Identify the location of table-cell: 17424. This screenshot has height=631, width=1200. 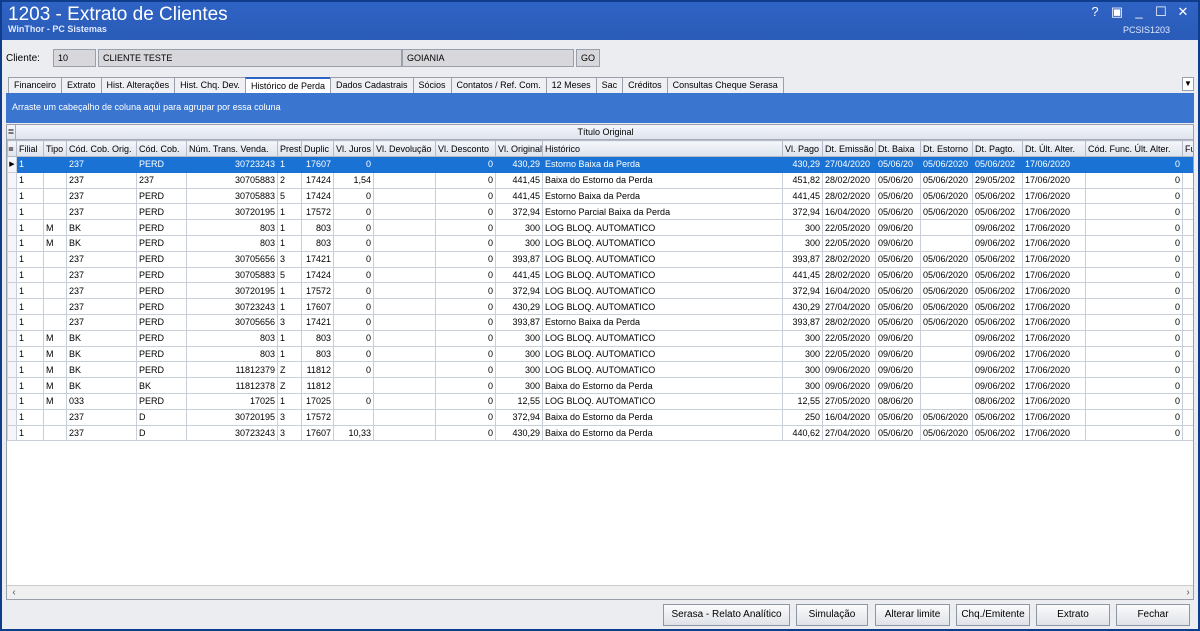
(317, 196).